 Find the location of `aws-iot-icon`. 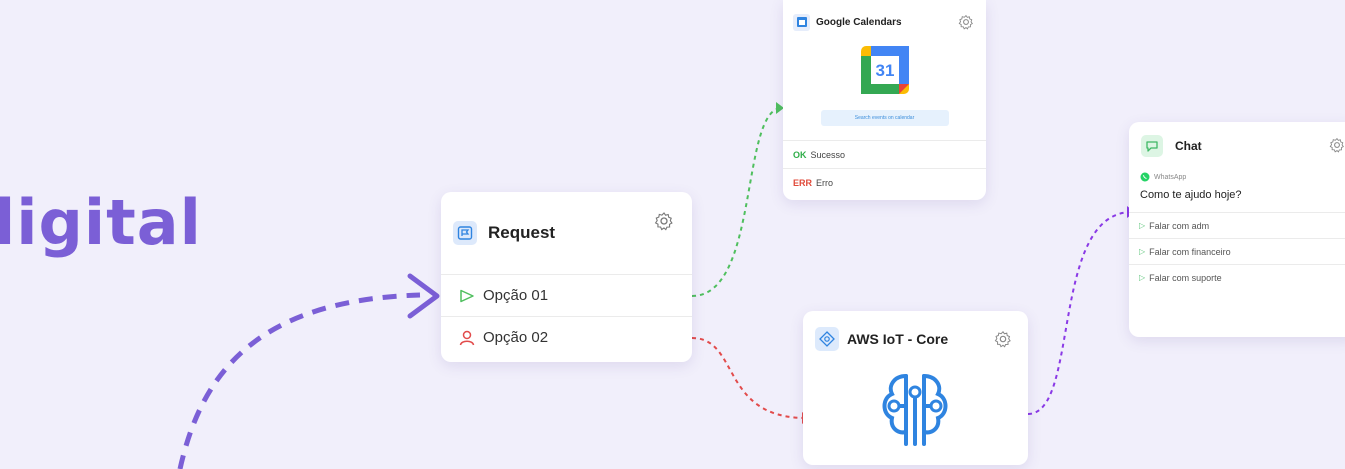

aws-iot-icon is located at coordinates (827, 339).